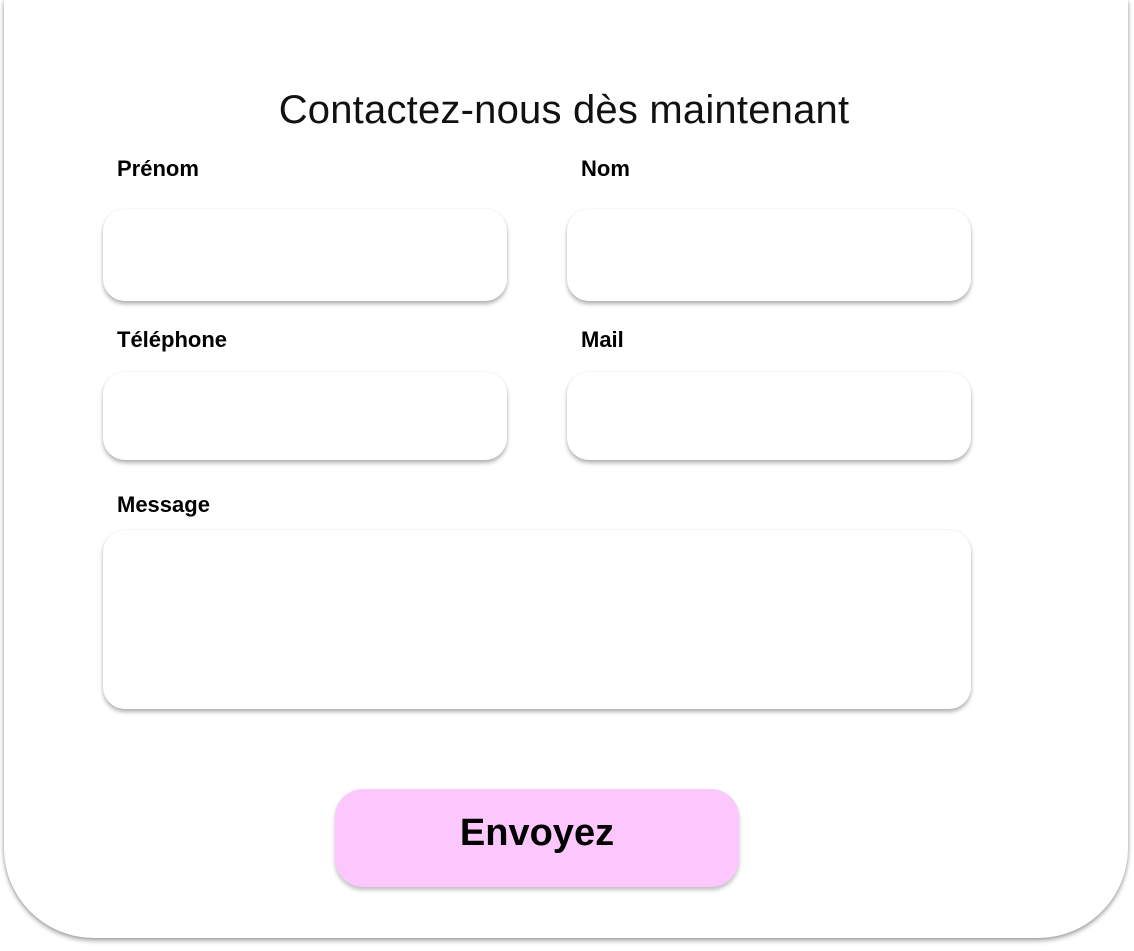 The width and height of the screenshot is (1134, 951). Describe the element at coordinates (305, 255) in the screenshot. I see `first-name-input` at that location.